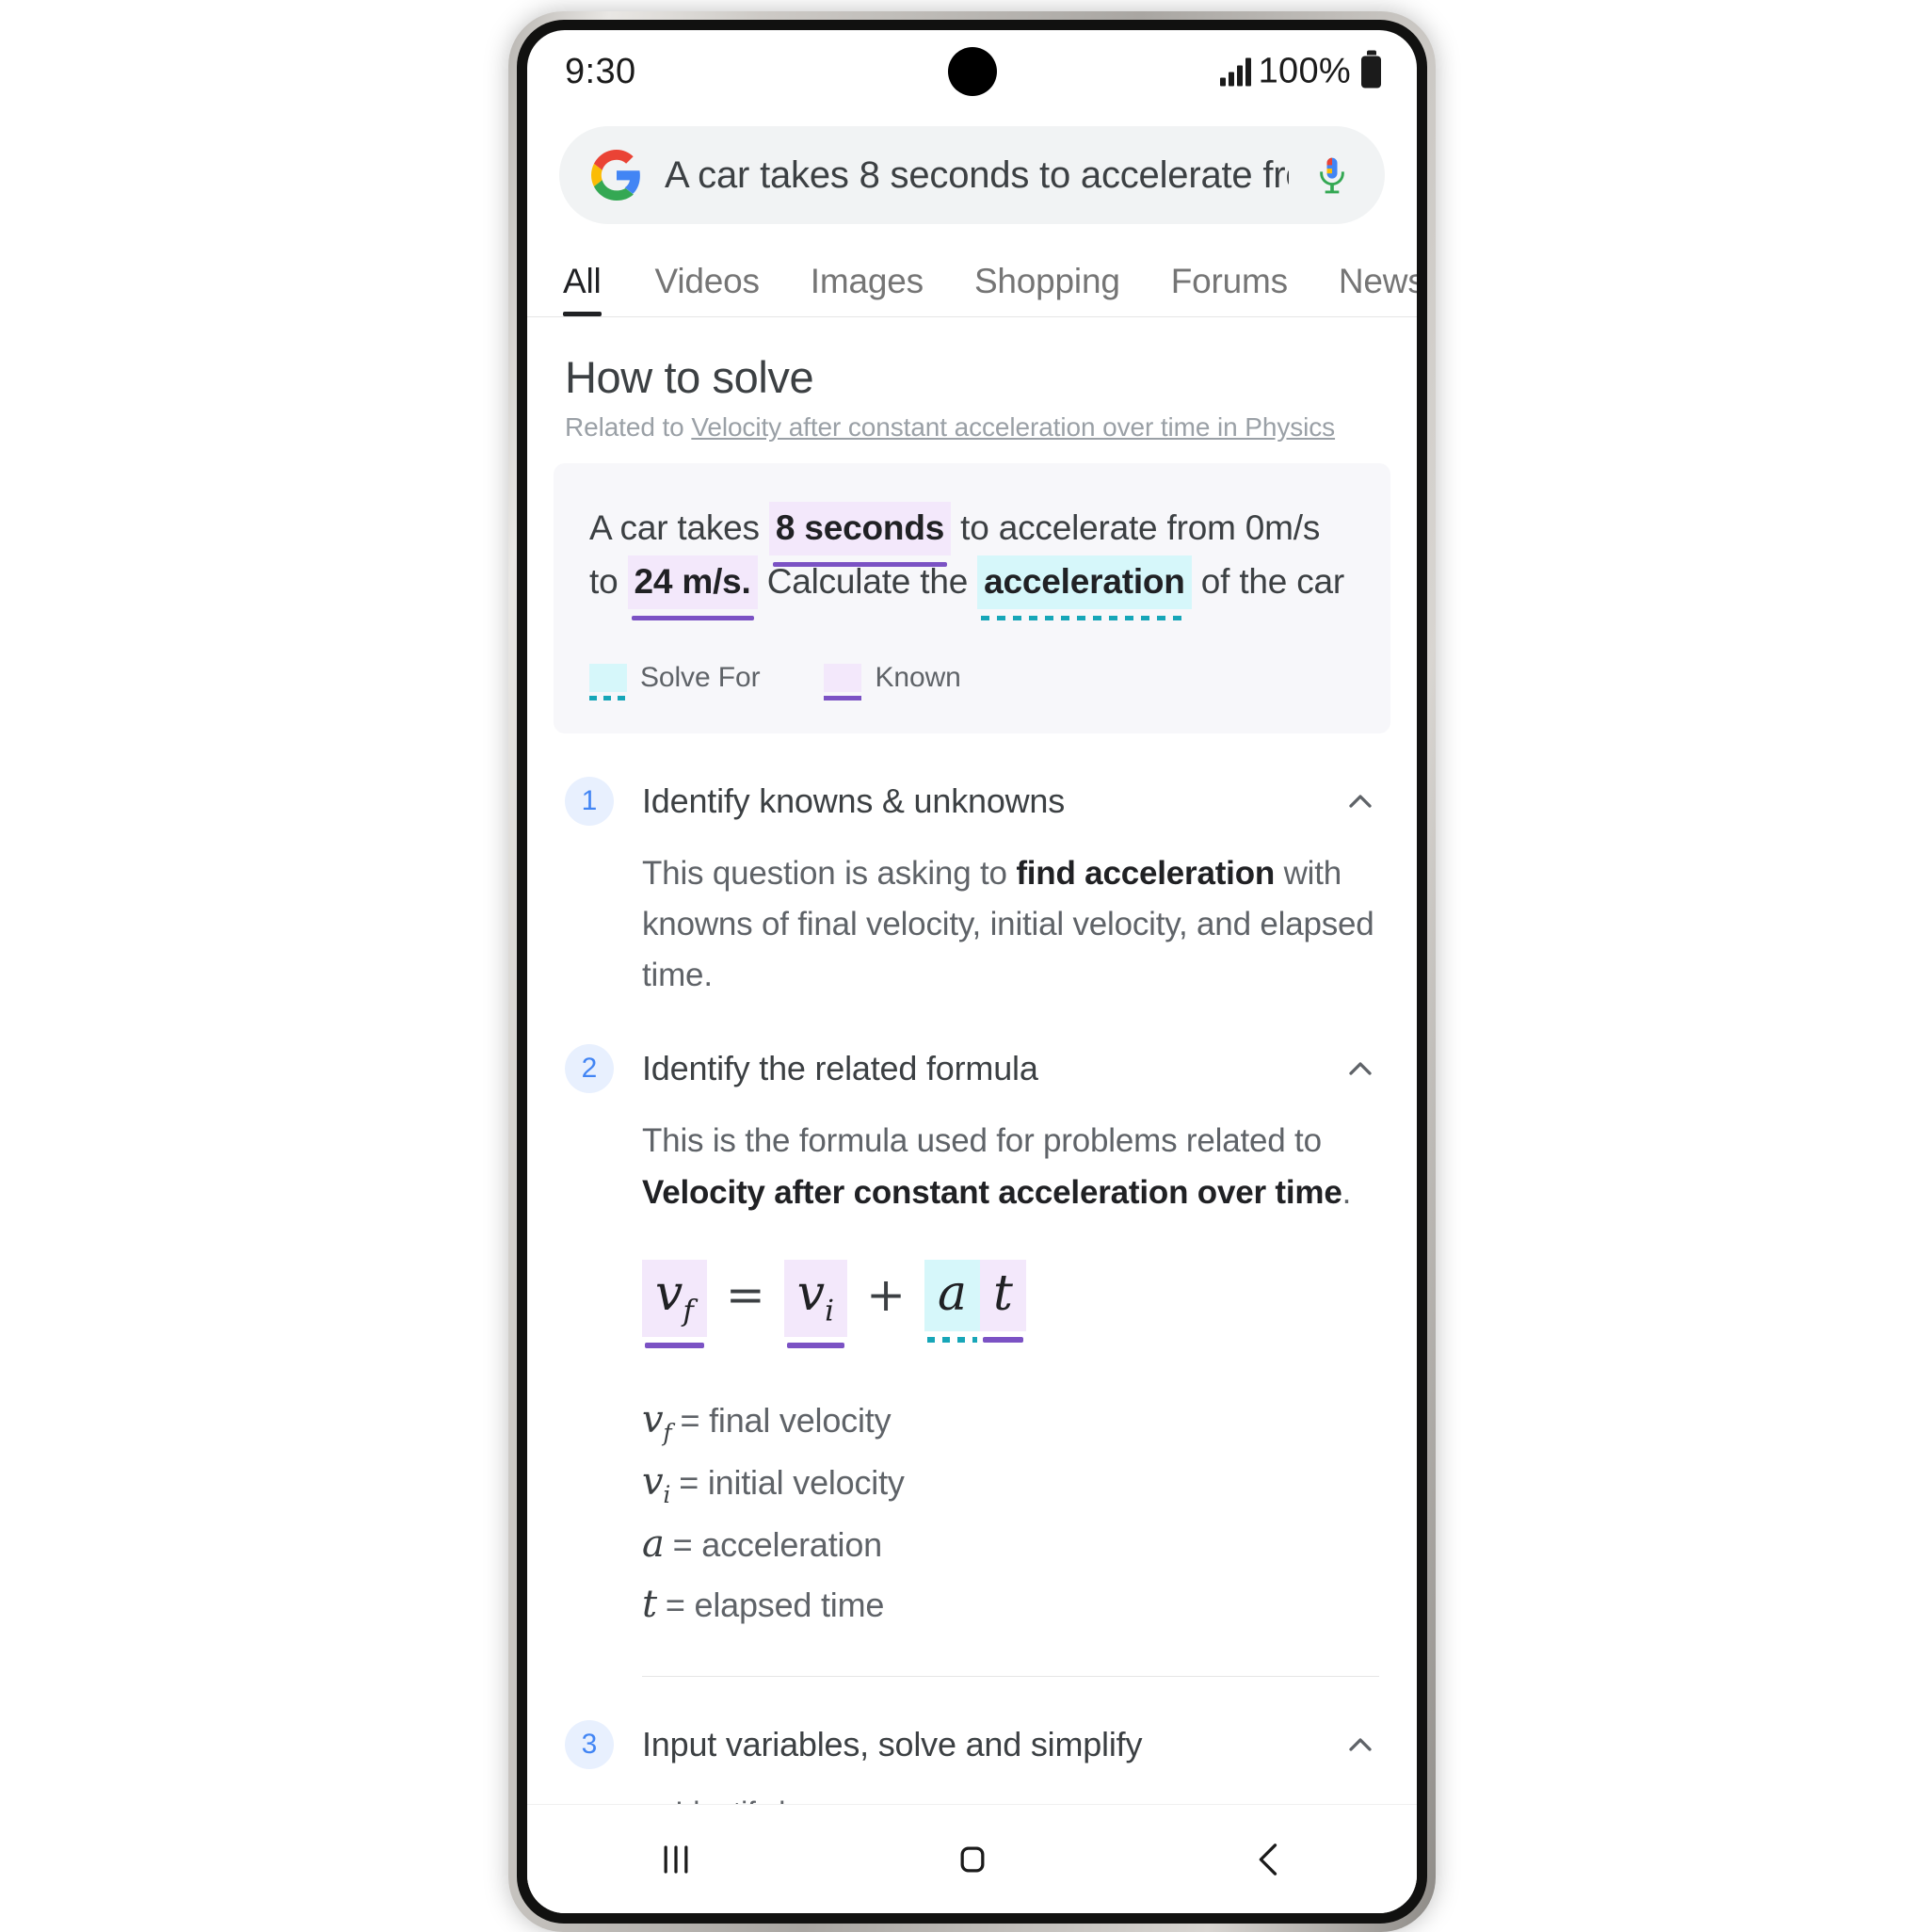 The image size is (1928, 1932). Describe the element at coordinates (1047, 289) in the screenshot. I see `tab-shopping: Shopping` at that location.